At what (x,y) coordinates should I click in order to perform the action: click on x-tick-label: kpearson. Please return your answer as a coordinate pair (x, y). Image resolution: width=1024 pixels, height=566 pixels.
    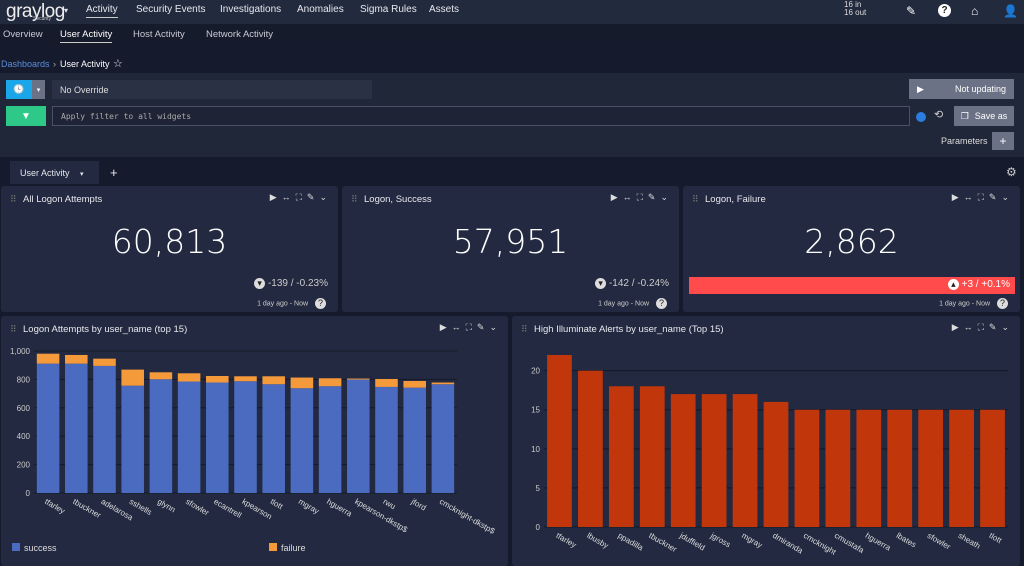
    Looking at the image, I should click on (257, 509).